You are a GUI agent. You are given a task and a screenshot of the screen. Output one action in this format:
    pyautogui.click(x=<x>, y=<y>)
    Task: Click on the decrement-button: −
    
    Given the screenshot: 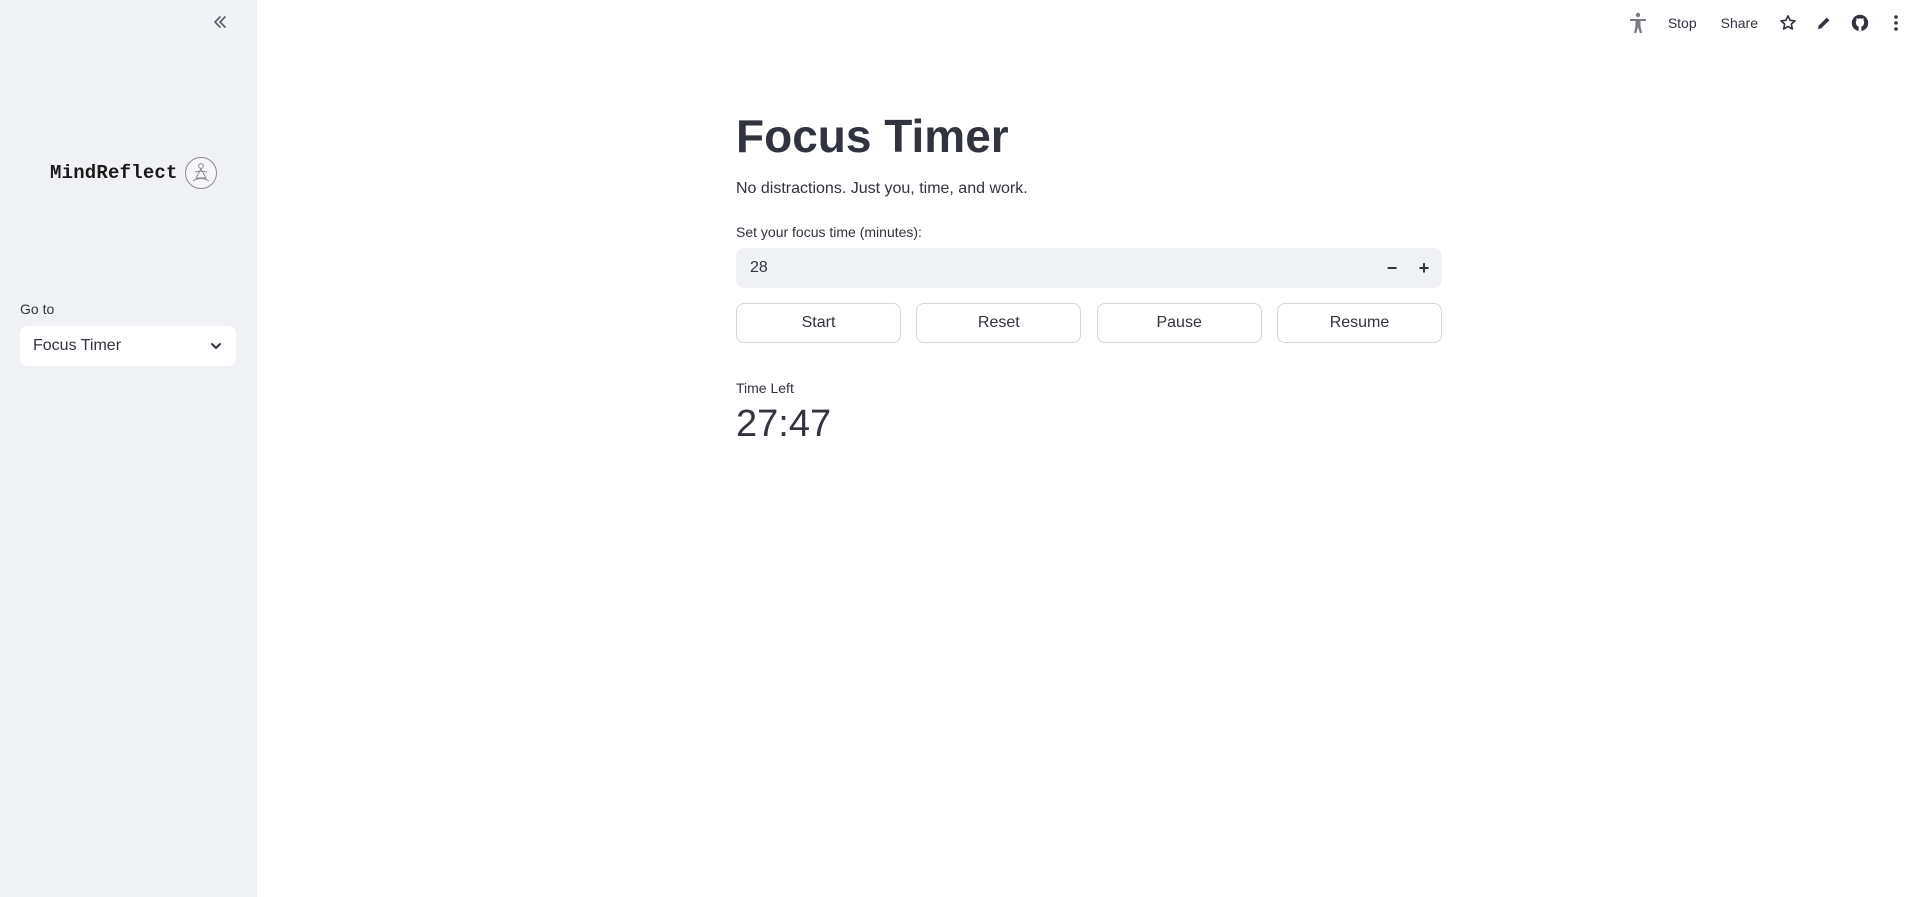 What is the action you would take?
    pyautogui.click(x=1392, y=268)
    